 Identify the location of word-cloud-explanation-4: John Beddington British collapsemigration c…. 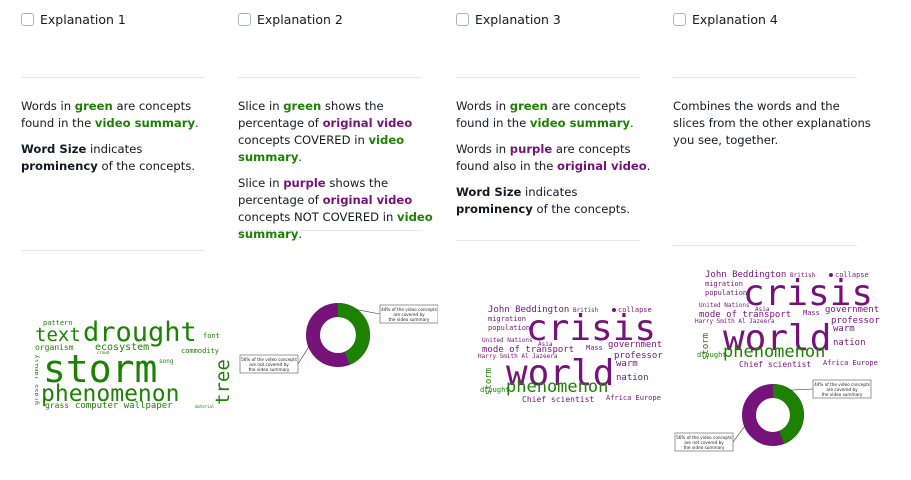
(787, 319).